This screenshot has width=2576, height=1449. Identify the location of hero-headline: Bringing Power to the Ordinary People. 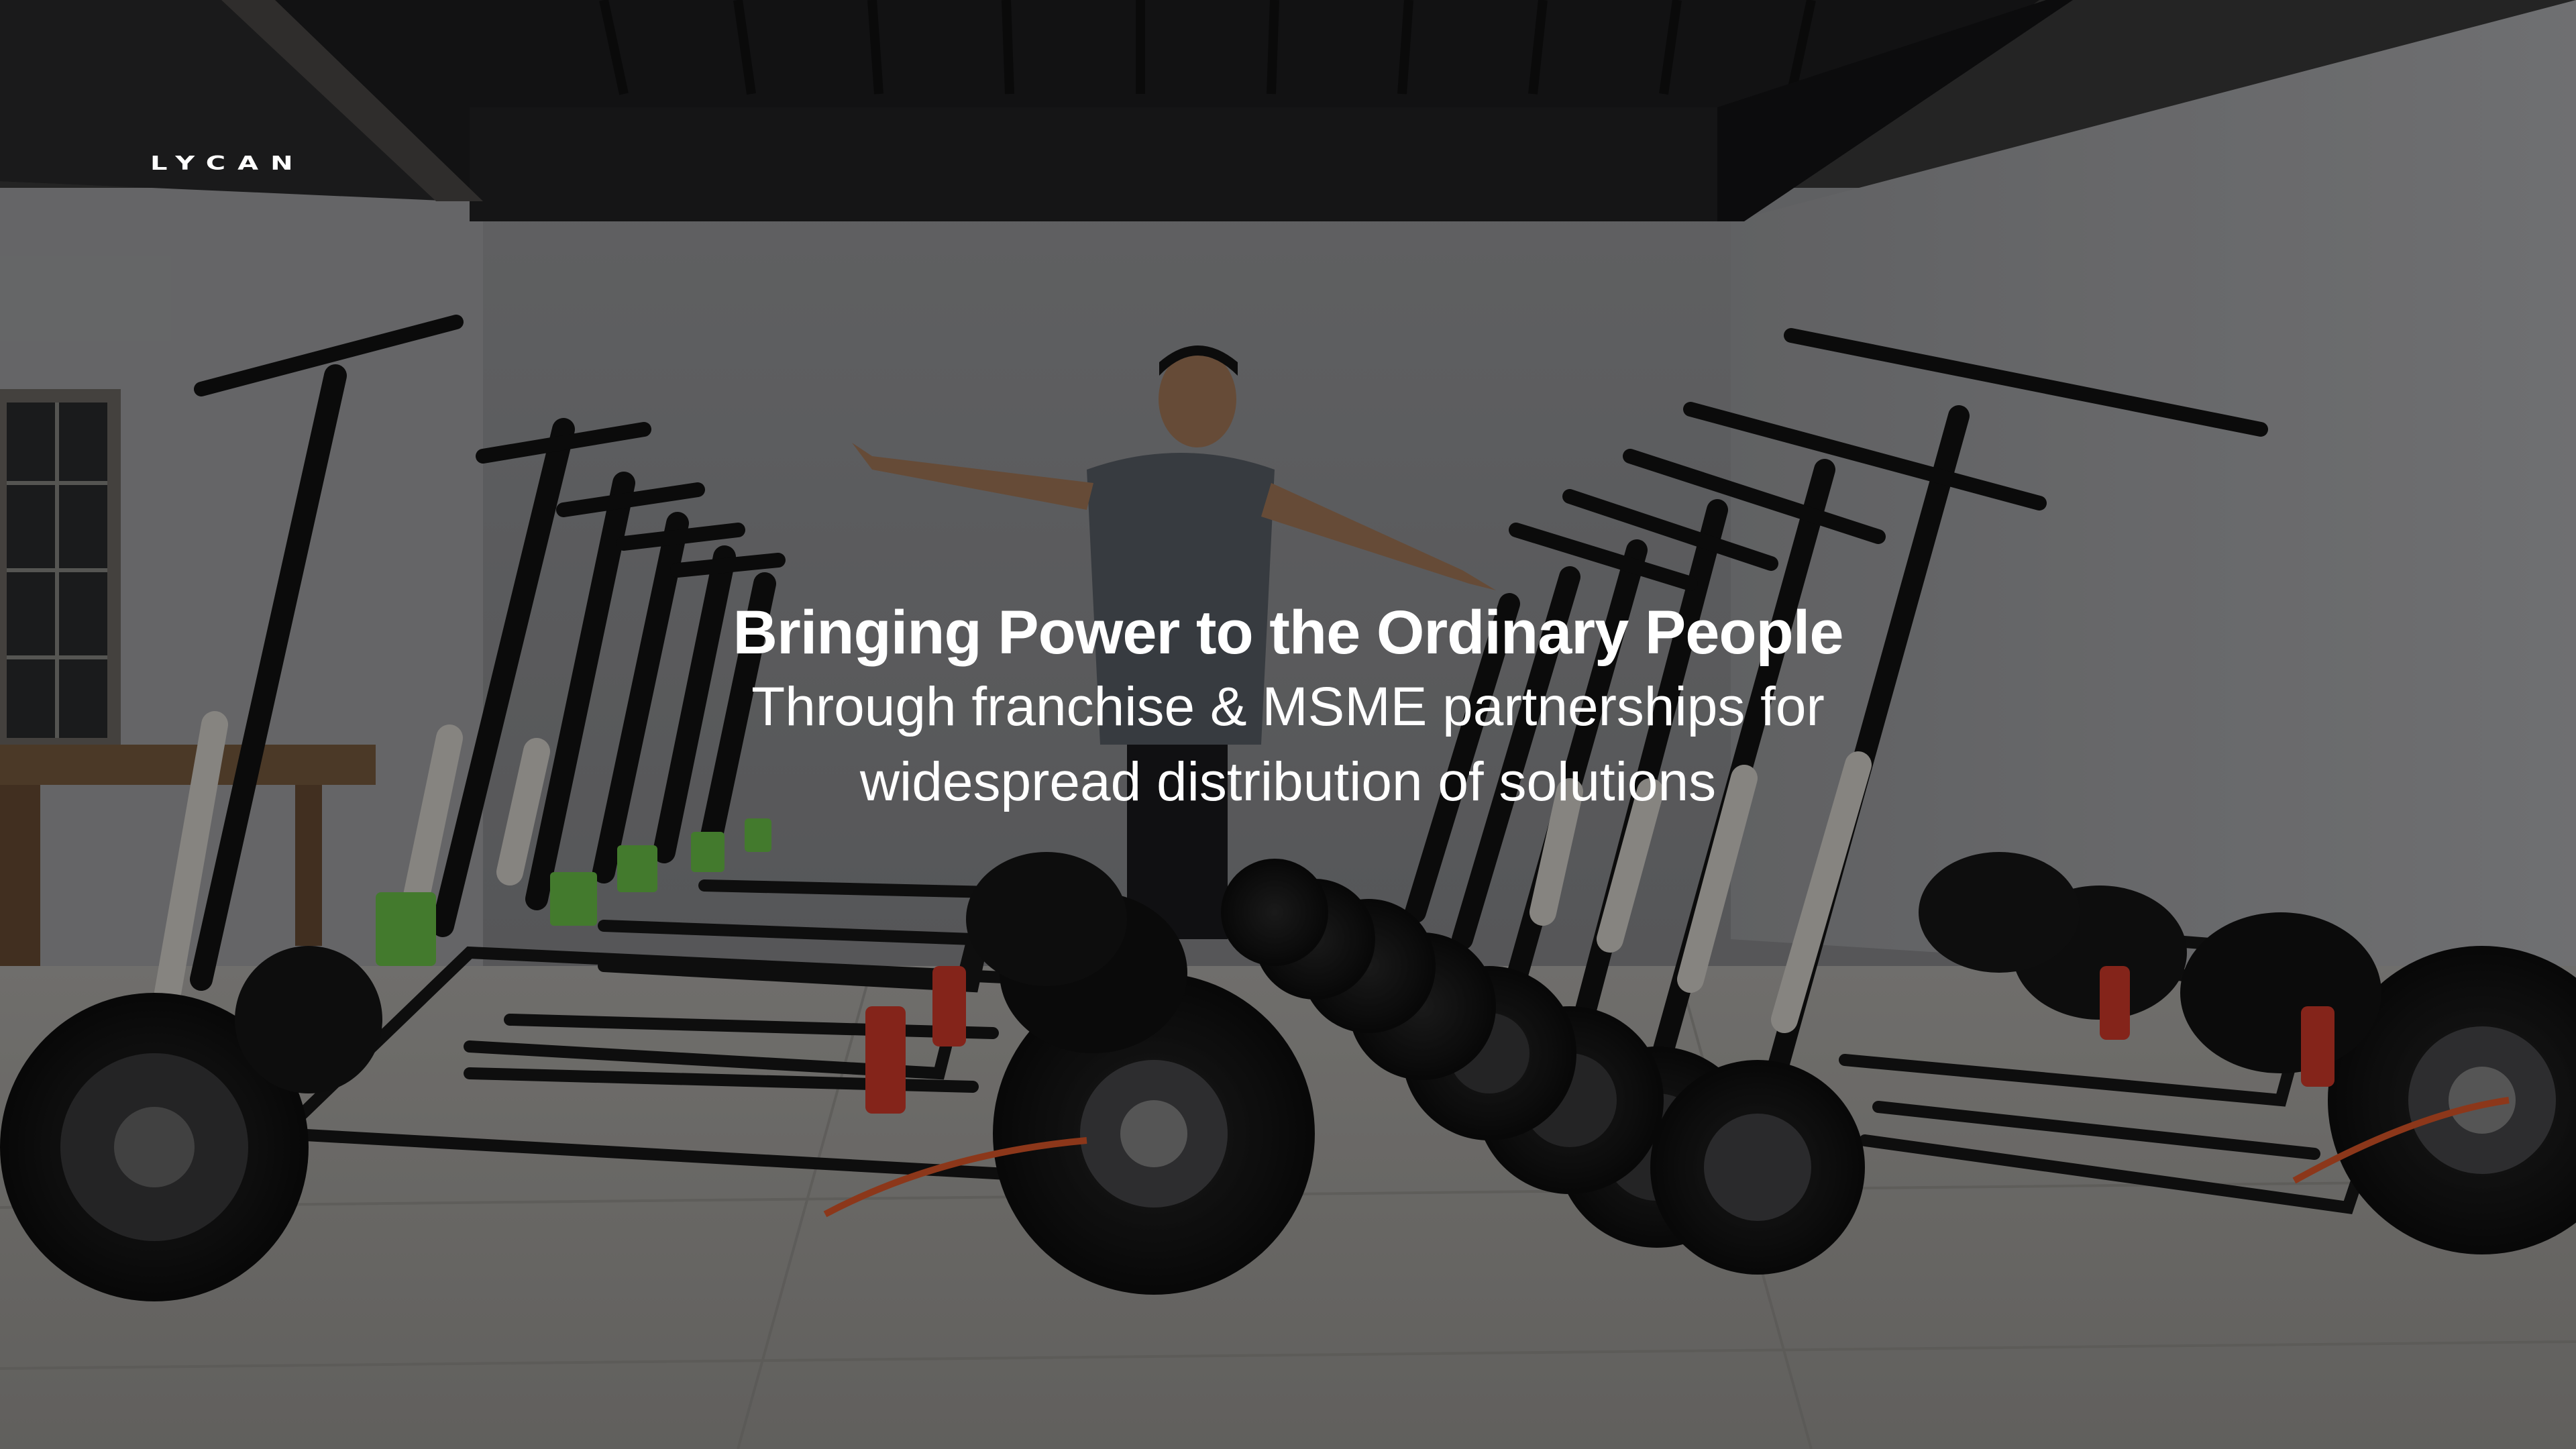
(1288, 632).